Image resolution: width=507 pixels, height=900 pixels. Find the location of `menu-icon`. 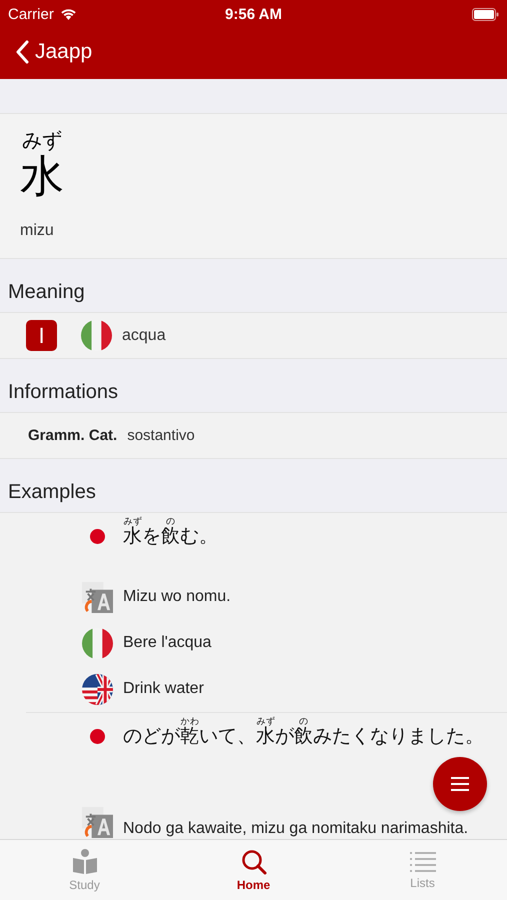

menu-icon is located at coordinates (460, 784).